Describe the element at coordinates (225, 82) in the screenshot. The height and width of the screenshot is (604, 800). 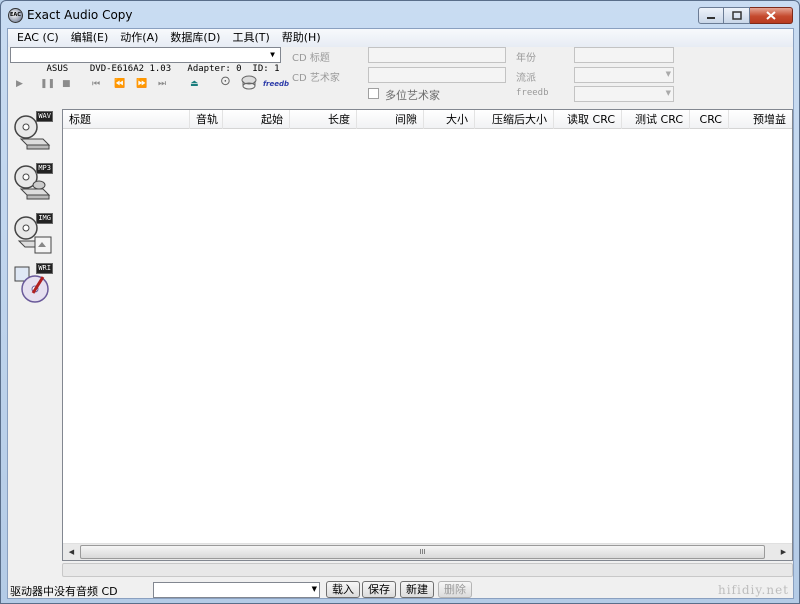
I see `cd-info-icon: ⊙` at that location.